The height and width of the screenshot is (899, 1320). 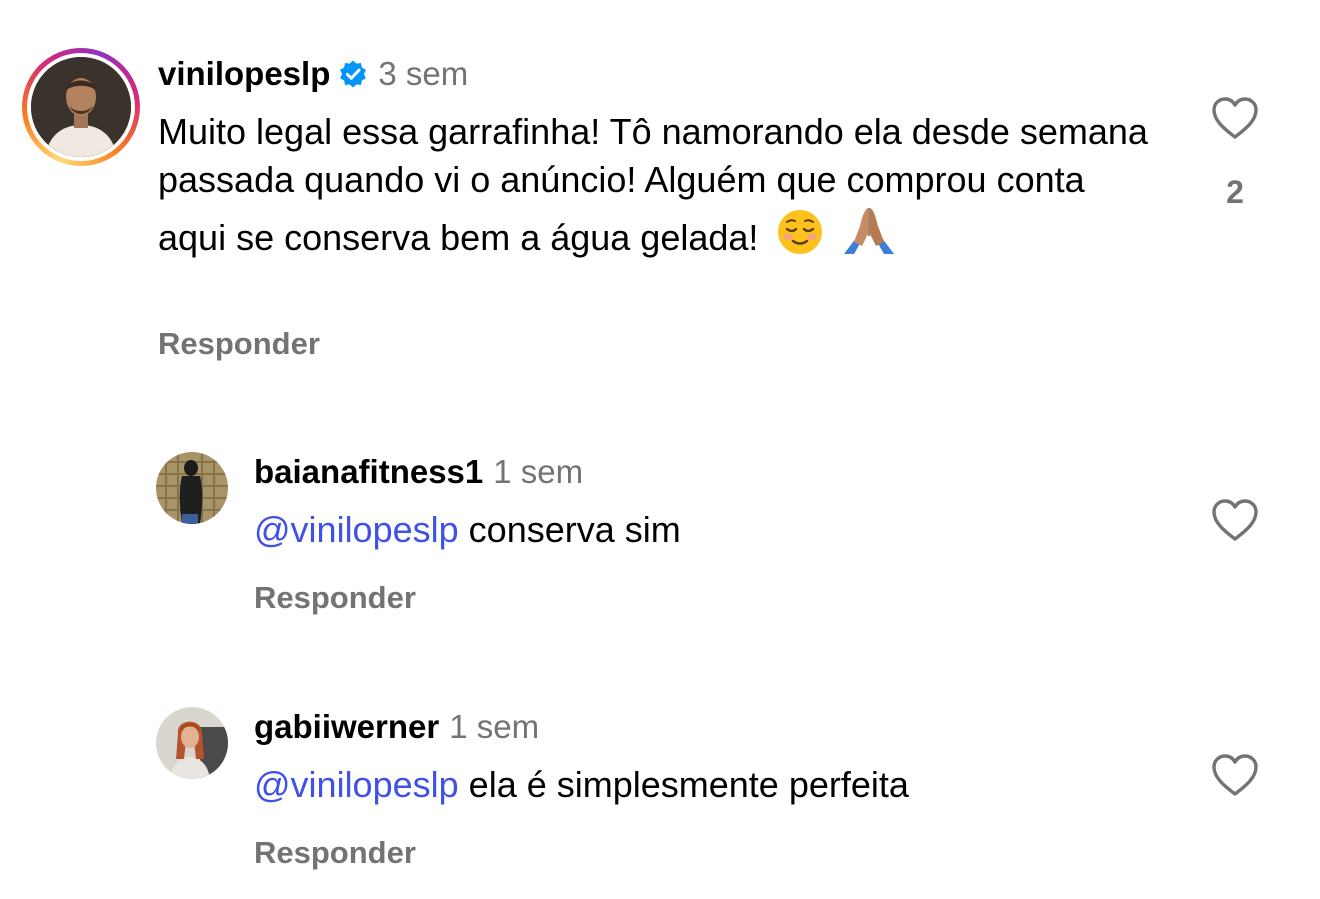 I want to click on comment-text: @vinilopeslp ela é simplesmente perfeita, so click(x=581, y=785).